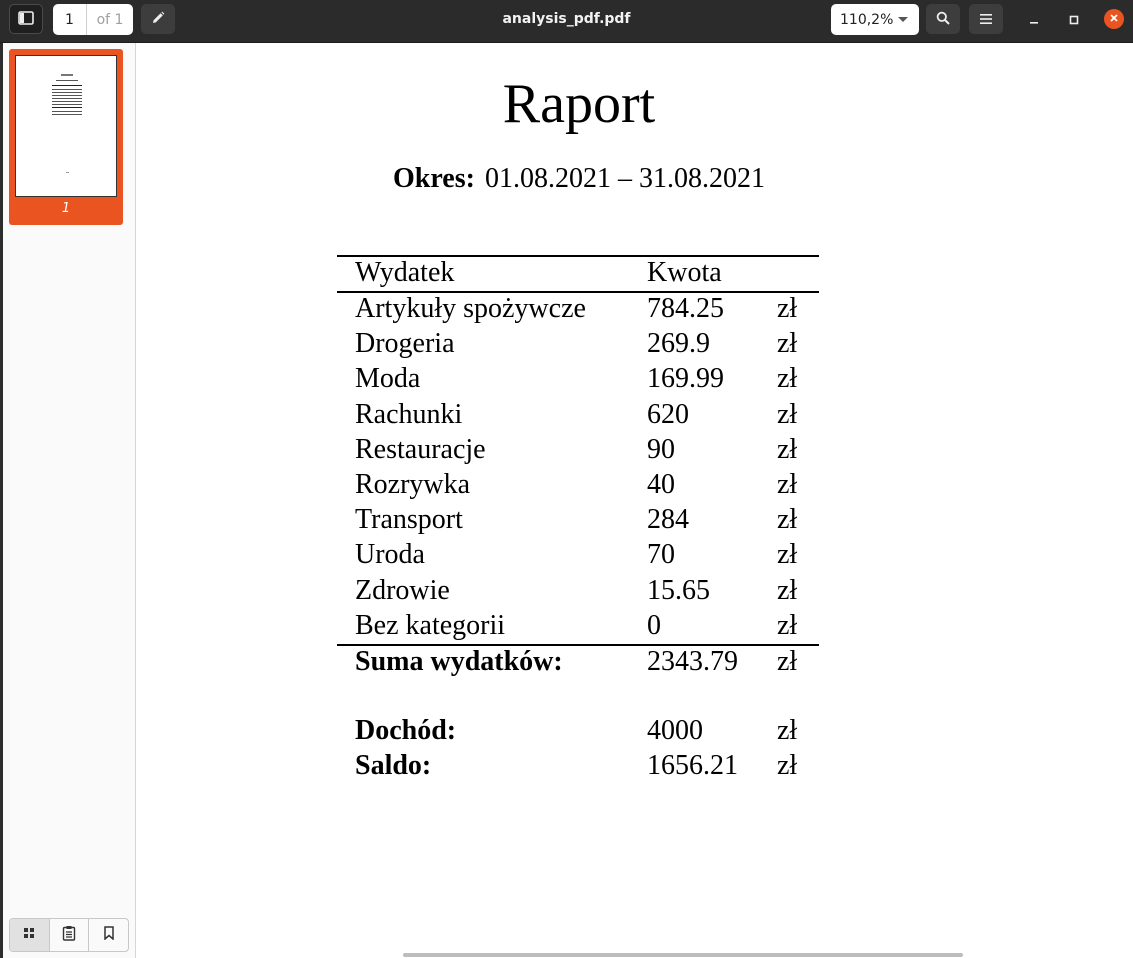 This screenshot has width=1133, height=958. What do you see at coordinates (66, 126) in the screenshot?
I see `thumbnail-preview` at bounding box center [66, 126].